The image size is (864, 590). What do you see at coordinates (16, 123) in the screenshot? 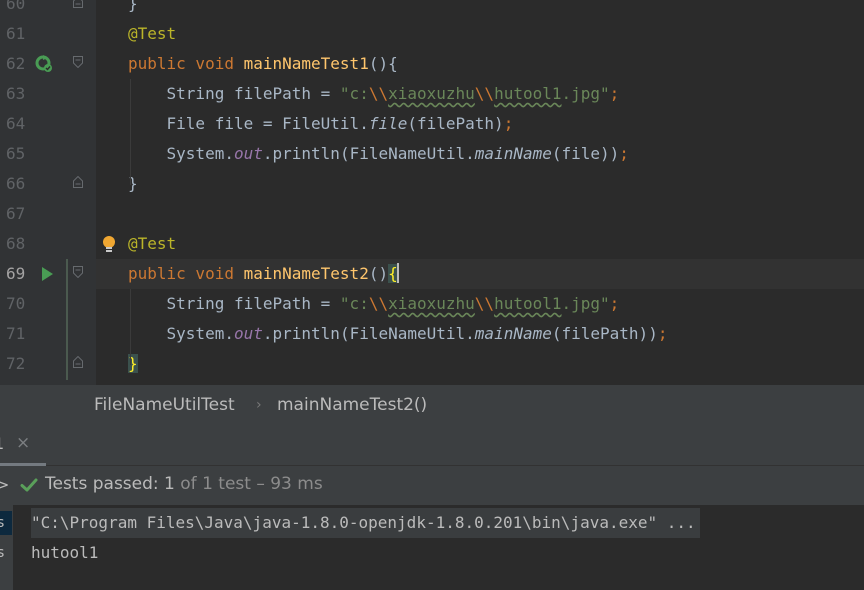
I see `line-number: 64` at bounding box center [16, 123].